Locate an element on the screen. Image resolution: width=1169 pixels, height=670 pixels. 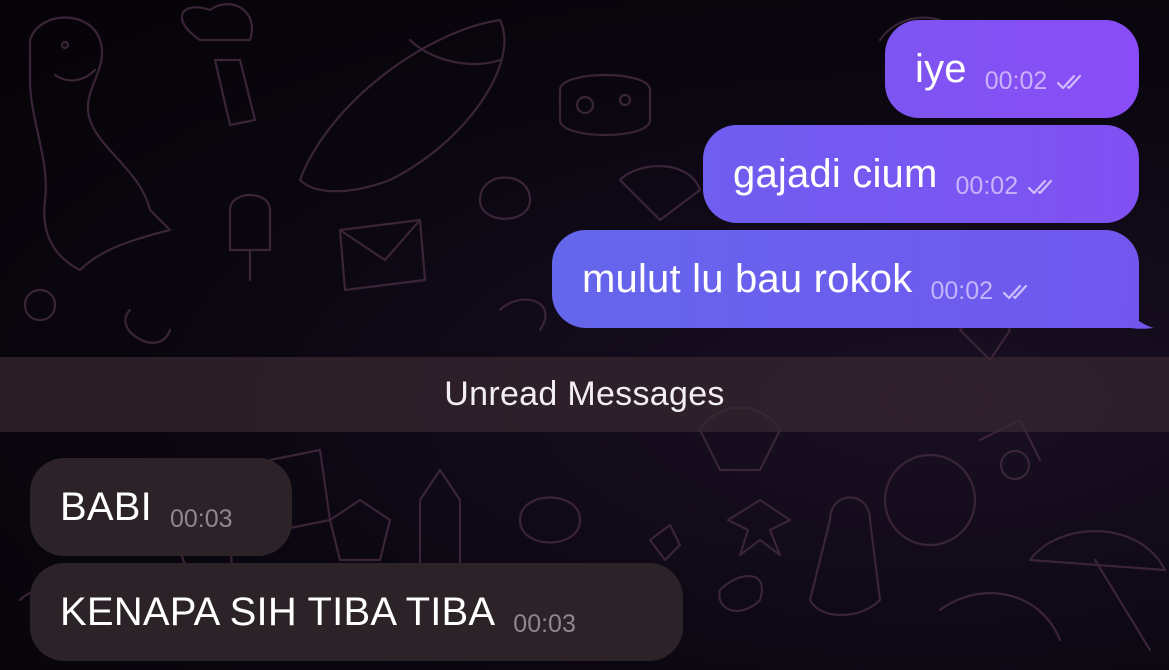
incoming-message: KENAPA SIH TIBA TIBA 00:03 is located at coordinates (356, 612).